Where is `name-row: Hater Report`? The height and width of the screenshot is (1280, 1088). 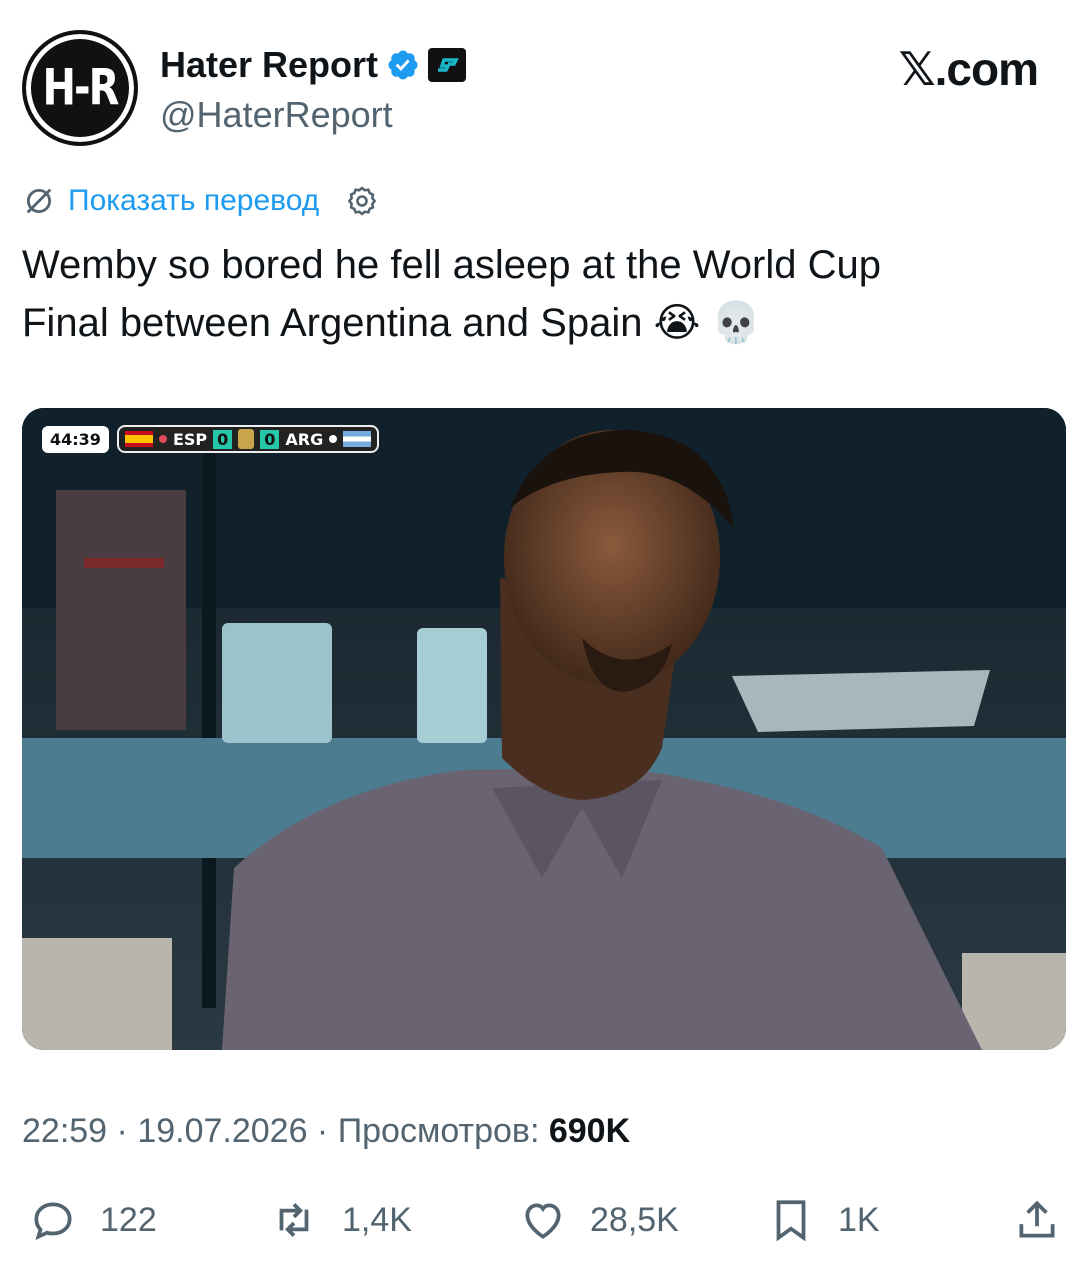
name-row: Hater Report is located at coordinates (313, 65).